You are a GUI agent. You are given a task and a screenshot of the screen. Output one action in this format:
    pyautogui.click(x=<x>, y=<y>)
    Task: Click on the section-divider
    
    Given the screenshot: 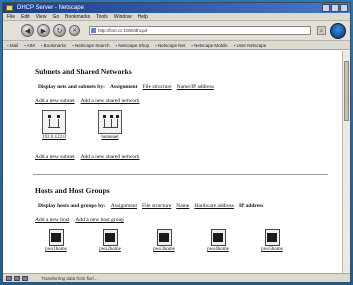 What is the action you would take?
    pyautogui.click(x=180, y=174)
    